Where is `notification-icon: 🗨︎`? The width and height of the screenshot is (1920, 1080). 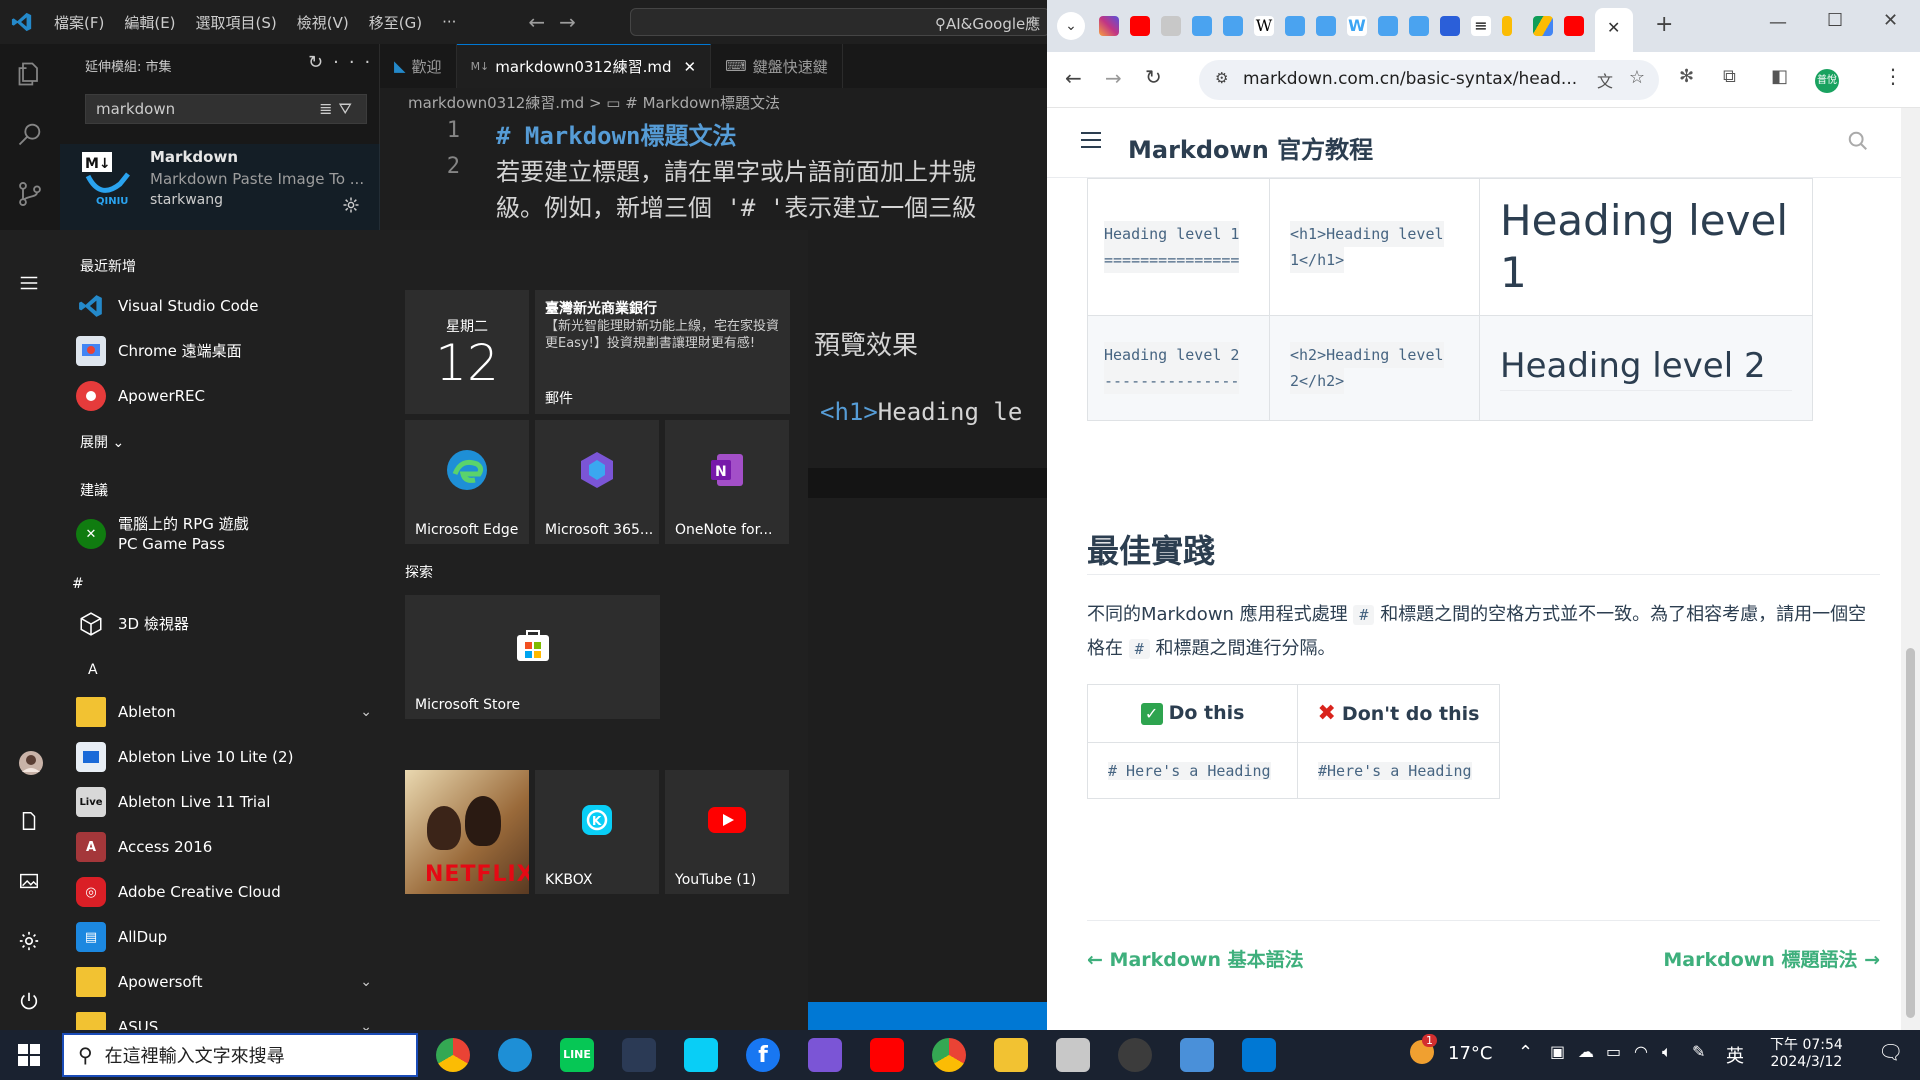
notification-icon: 🗨︎ is located at coordinates (1890, 1052).